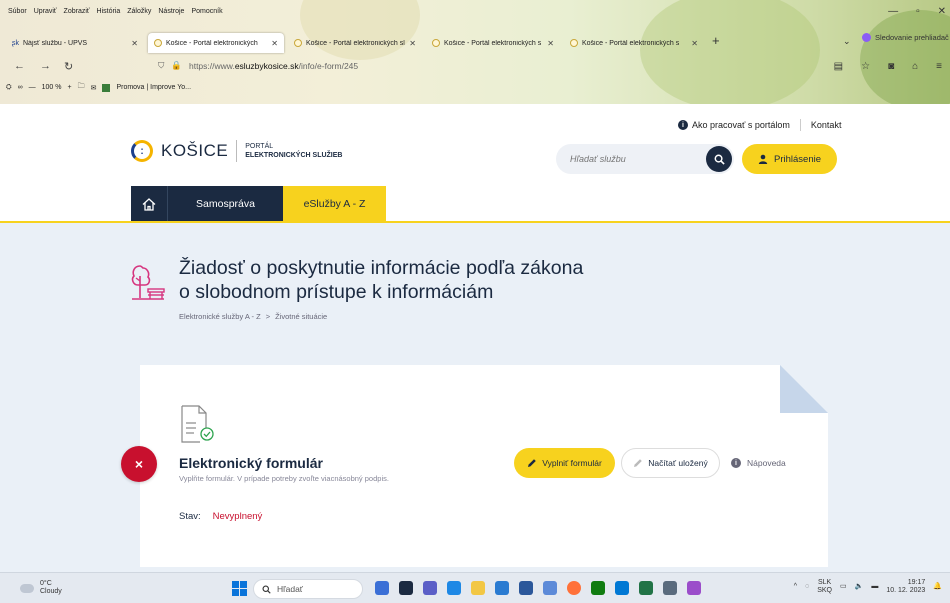 This screenshot has width=950, height=603. I want to click on task-view-icon, so click(406, 588).